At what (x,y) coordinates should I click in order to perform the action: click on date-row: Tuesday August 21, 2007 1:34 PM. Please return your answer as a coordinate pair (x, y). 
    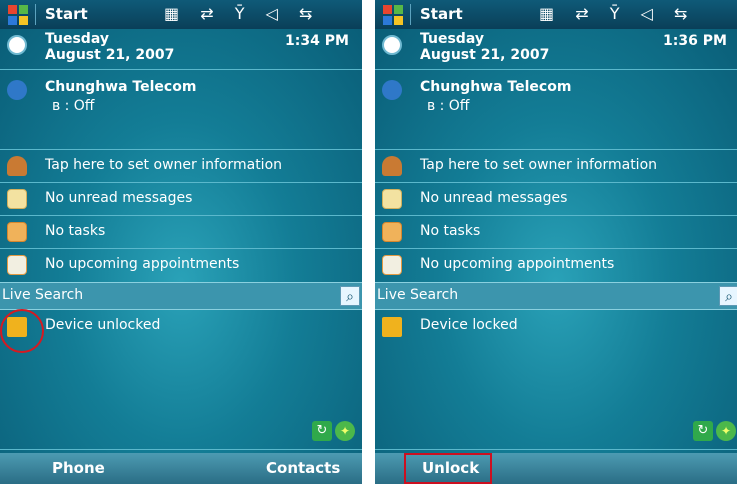
    Looking at the image, I should click on (181, 49).